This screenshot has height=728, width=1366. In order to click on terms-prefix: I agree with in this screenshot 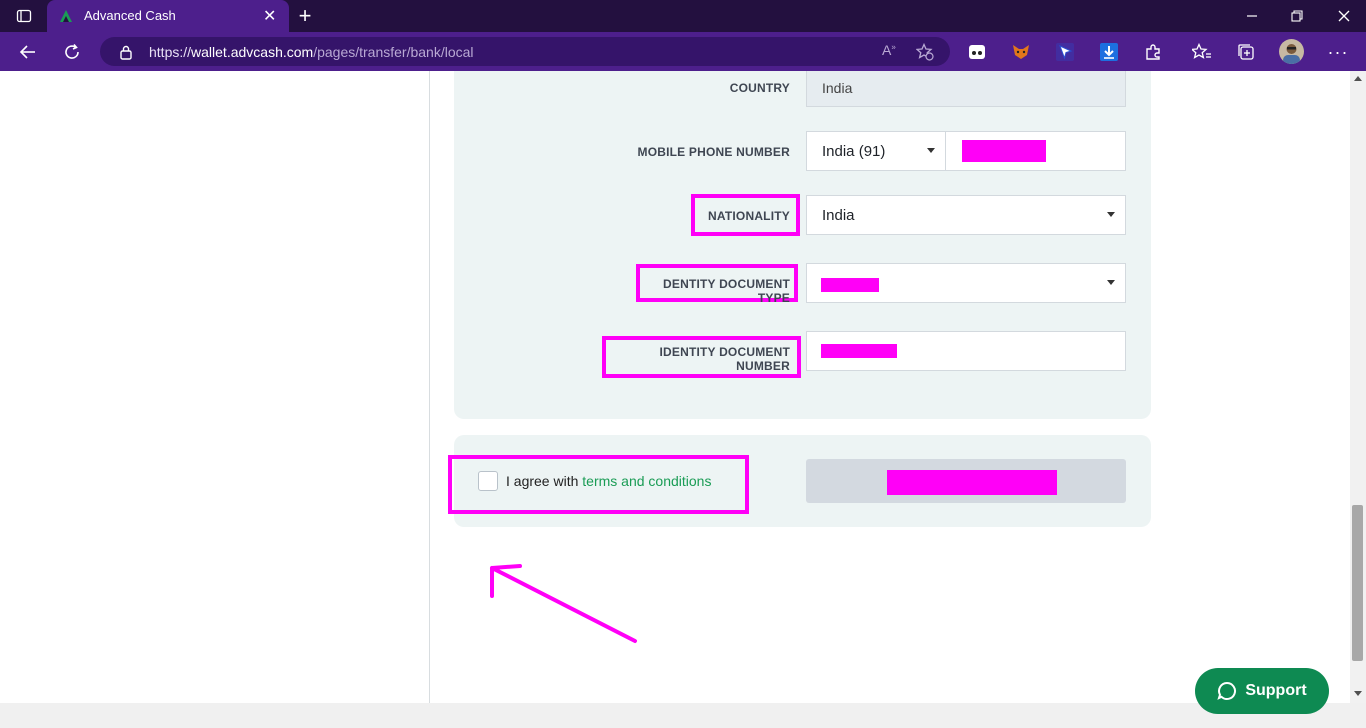, I will do `click(544, 481)`.